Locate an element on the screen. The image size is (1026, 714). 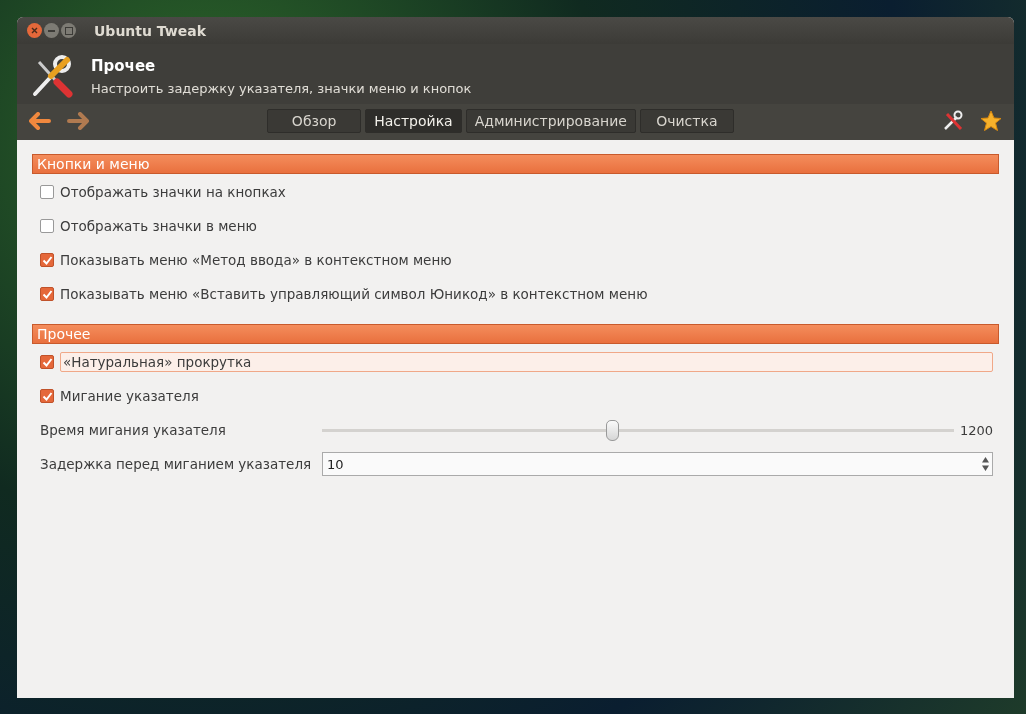
checkbox-label: Показывать меню «Вставить управляющий символ Юникод» в контекстном меню is located at coordinates (354, 294).